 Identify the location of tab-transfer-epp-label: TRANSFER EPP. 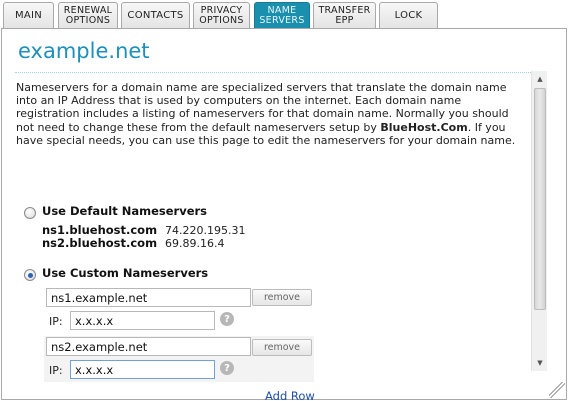
(344, 15).